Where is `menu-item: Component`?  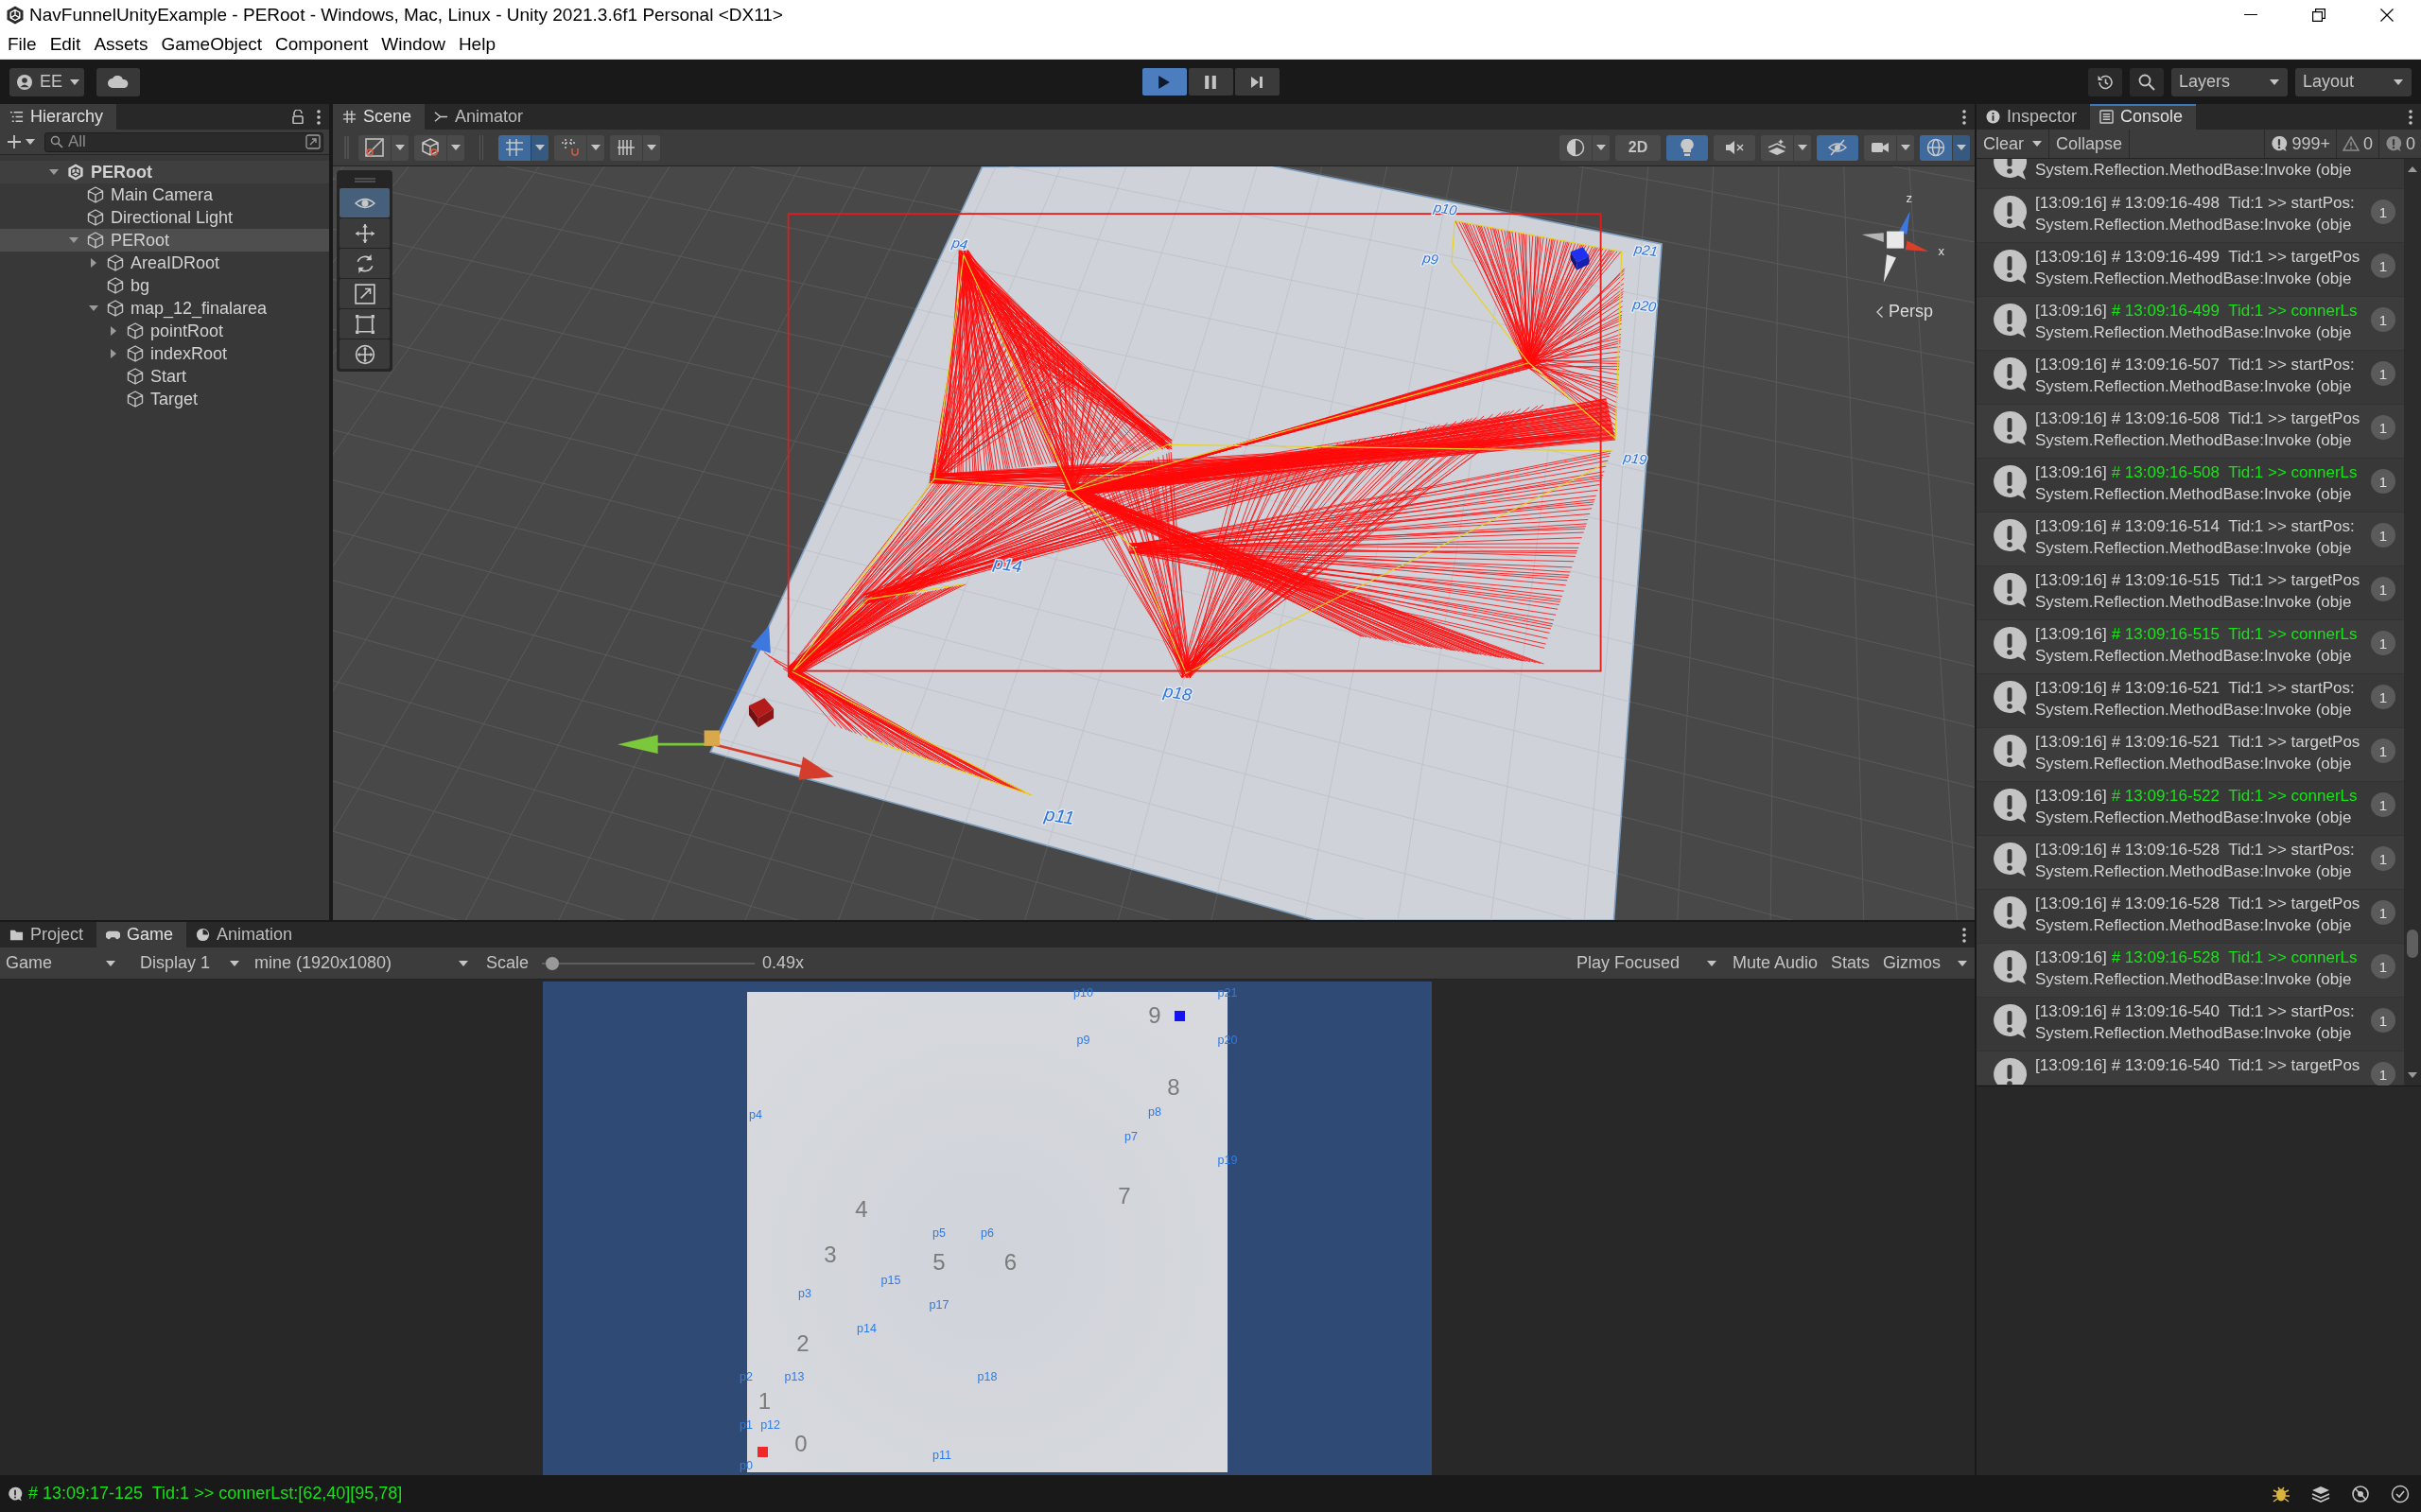
menu-item: Component is located at coordinates (322, 44).